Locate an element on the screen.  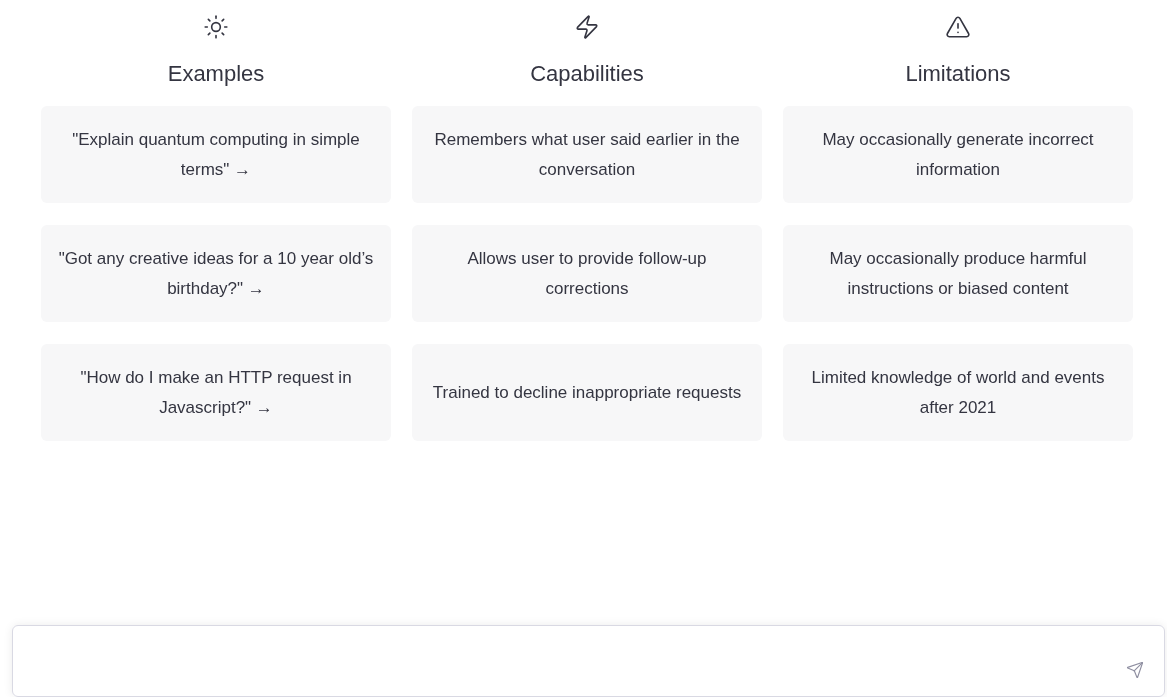
column-heading: Limitations is located at coordinates (958, 74).